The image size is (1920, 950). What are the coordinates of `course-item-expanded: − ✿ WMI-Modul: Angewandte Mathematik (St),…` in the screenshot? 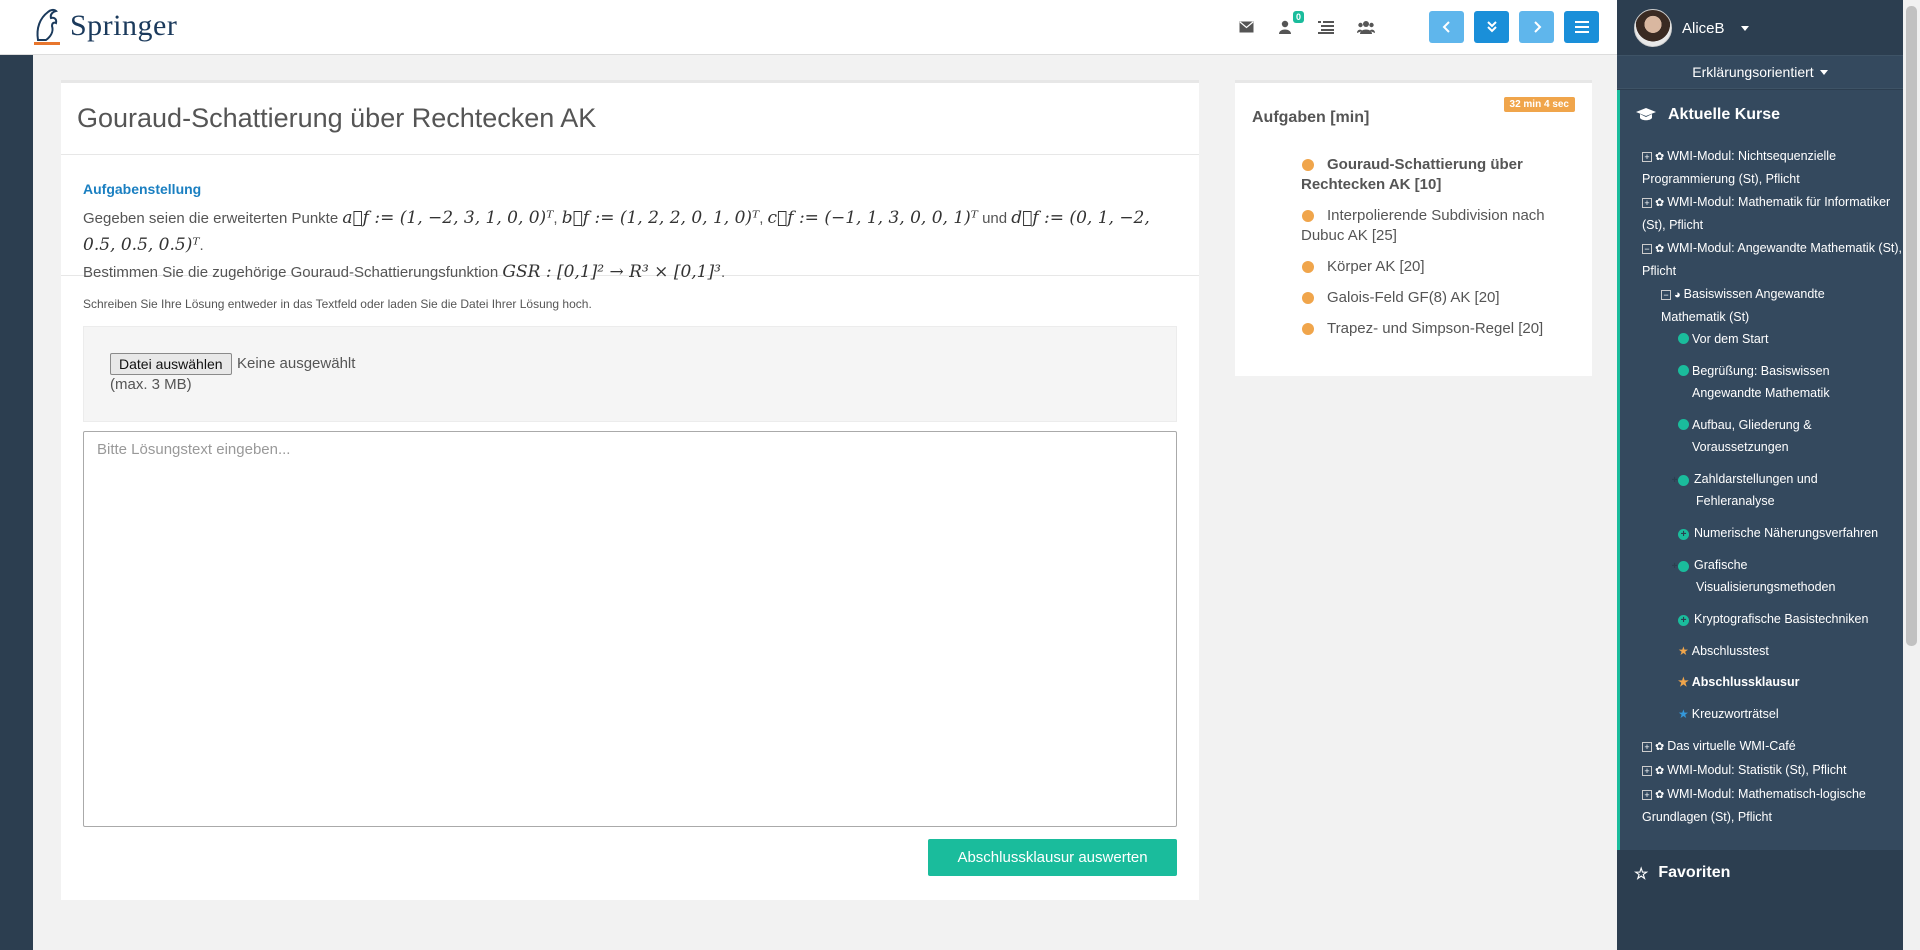 It's located at (1773, 259).